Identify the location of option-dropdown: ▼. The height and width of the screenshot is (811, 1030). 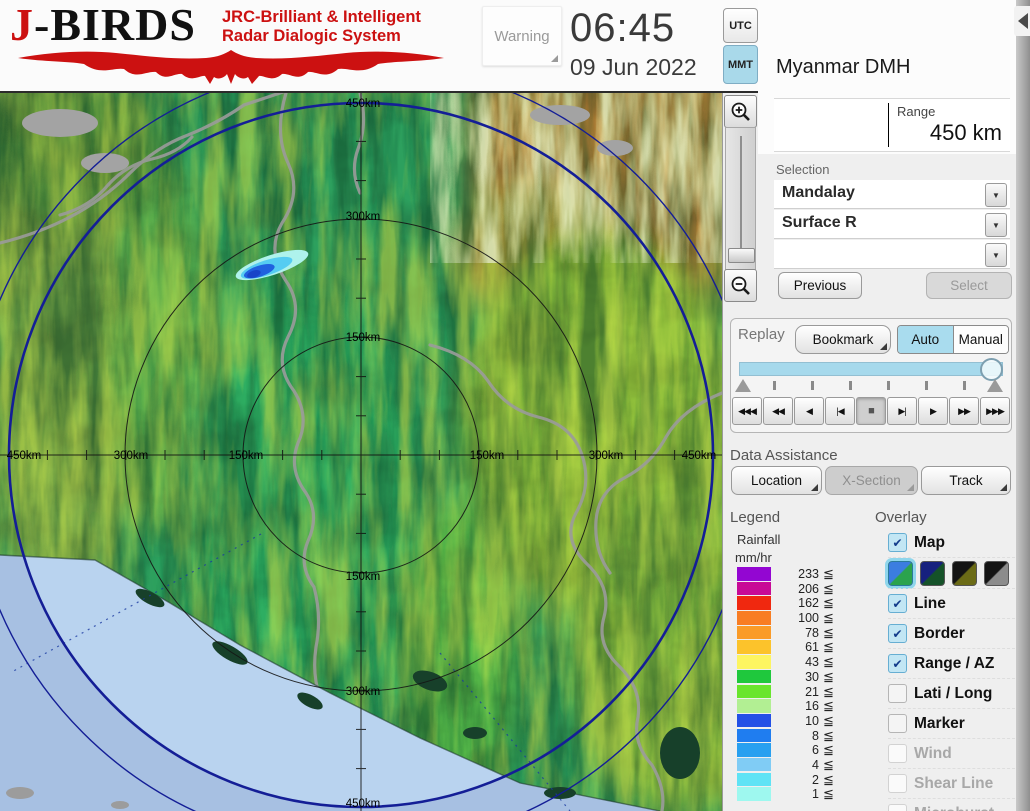
(892, 254).